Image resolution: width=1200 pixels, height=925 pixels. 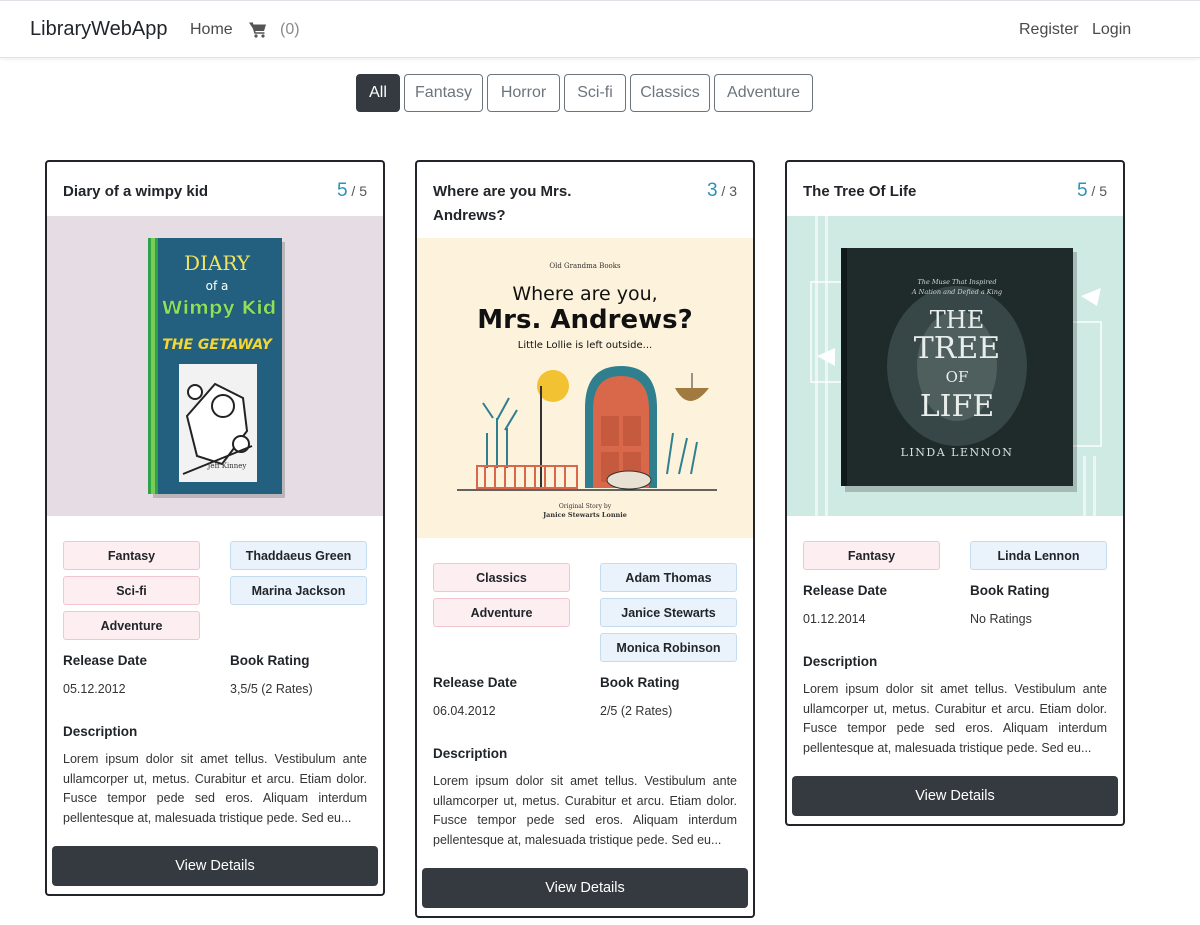 What do you see at coordinates (956, 282) in the screenshot?
I see `svg-text: The Muse That Inspired` at bounding box center [956, 282].